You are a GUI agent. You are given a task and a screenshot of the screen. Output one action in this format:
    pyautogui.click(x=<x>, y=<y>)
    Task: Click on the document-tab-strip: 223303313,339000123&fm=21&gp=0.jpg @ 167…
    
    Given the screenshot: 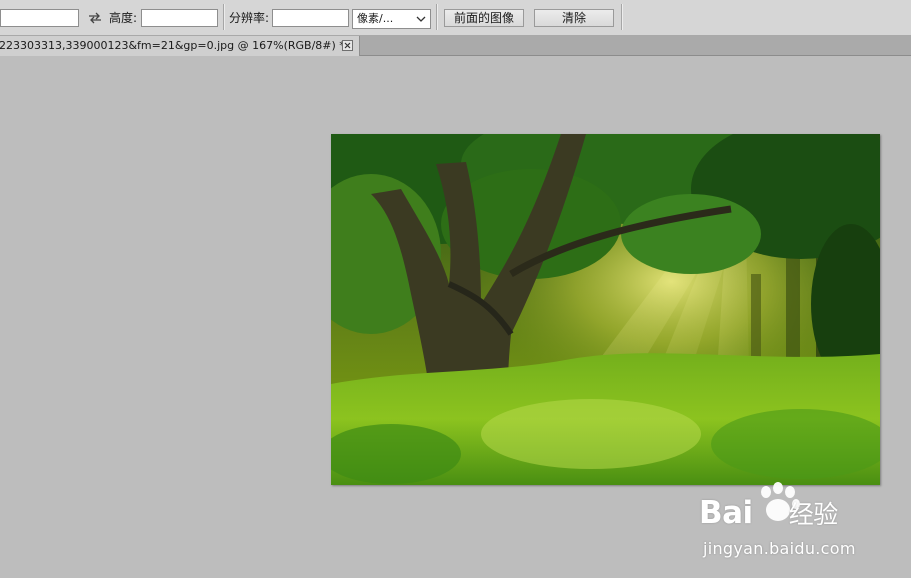 What is the action you would take?
    pyautogui.click(x=455, y=46)
    